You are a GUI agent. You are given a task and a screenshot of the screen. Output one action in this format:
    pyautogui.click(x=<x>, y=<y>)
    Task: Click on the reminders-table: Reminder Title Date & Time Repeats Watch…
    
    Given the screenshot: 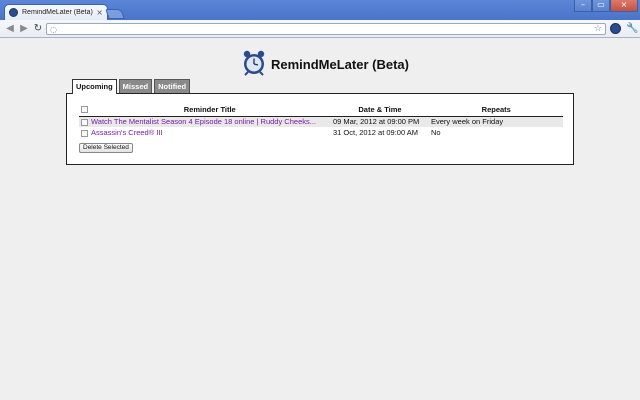 What is the action you would take?
    pyautogui.click(x=321, y=120)
    